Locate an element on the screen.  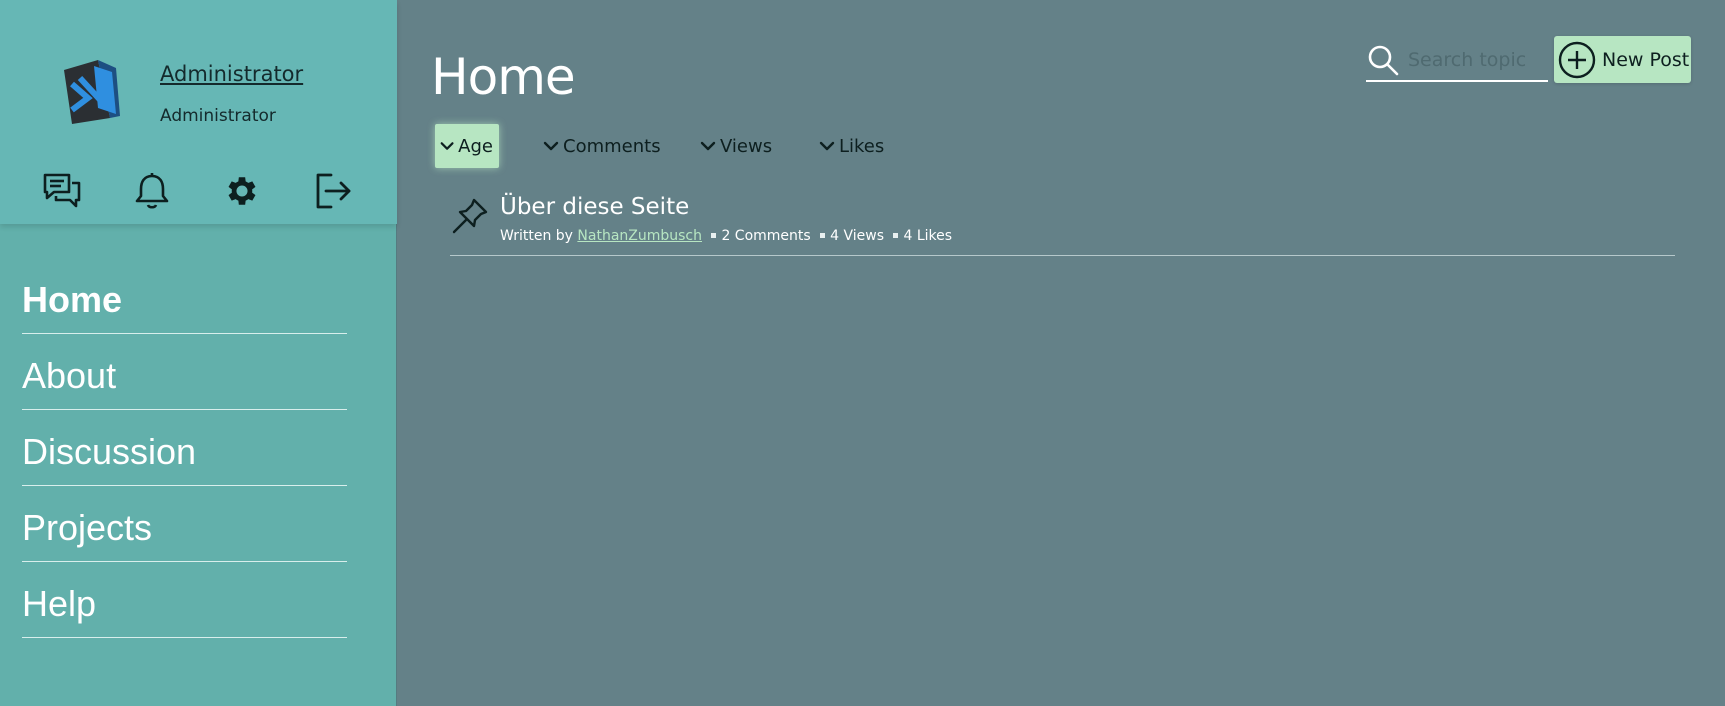
filter-age: Age is located at coordinates (467, 146).